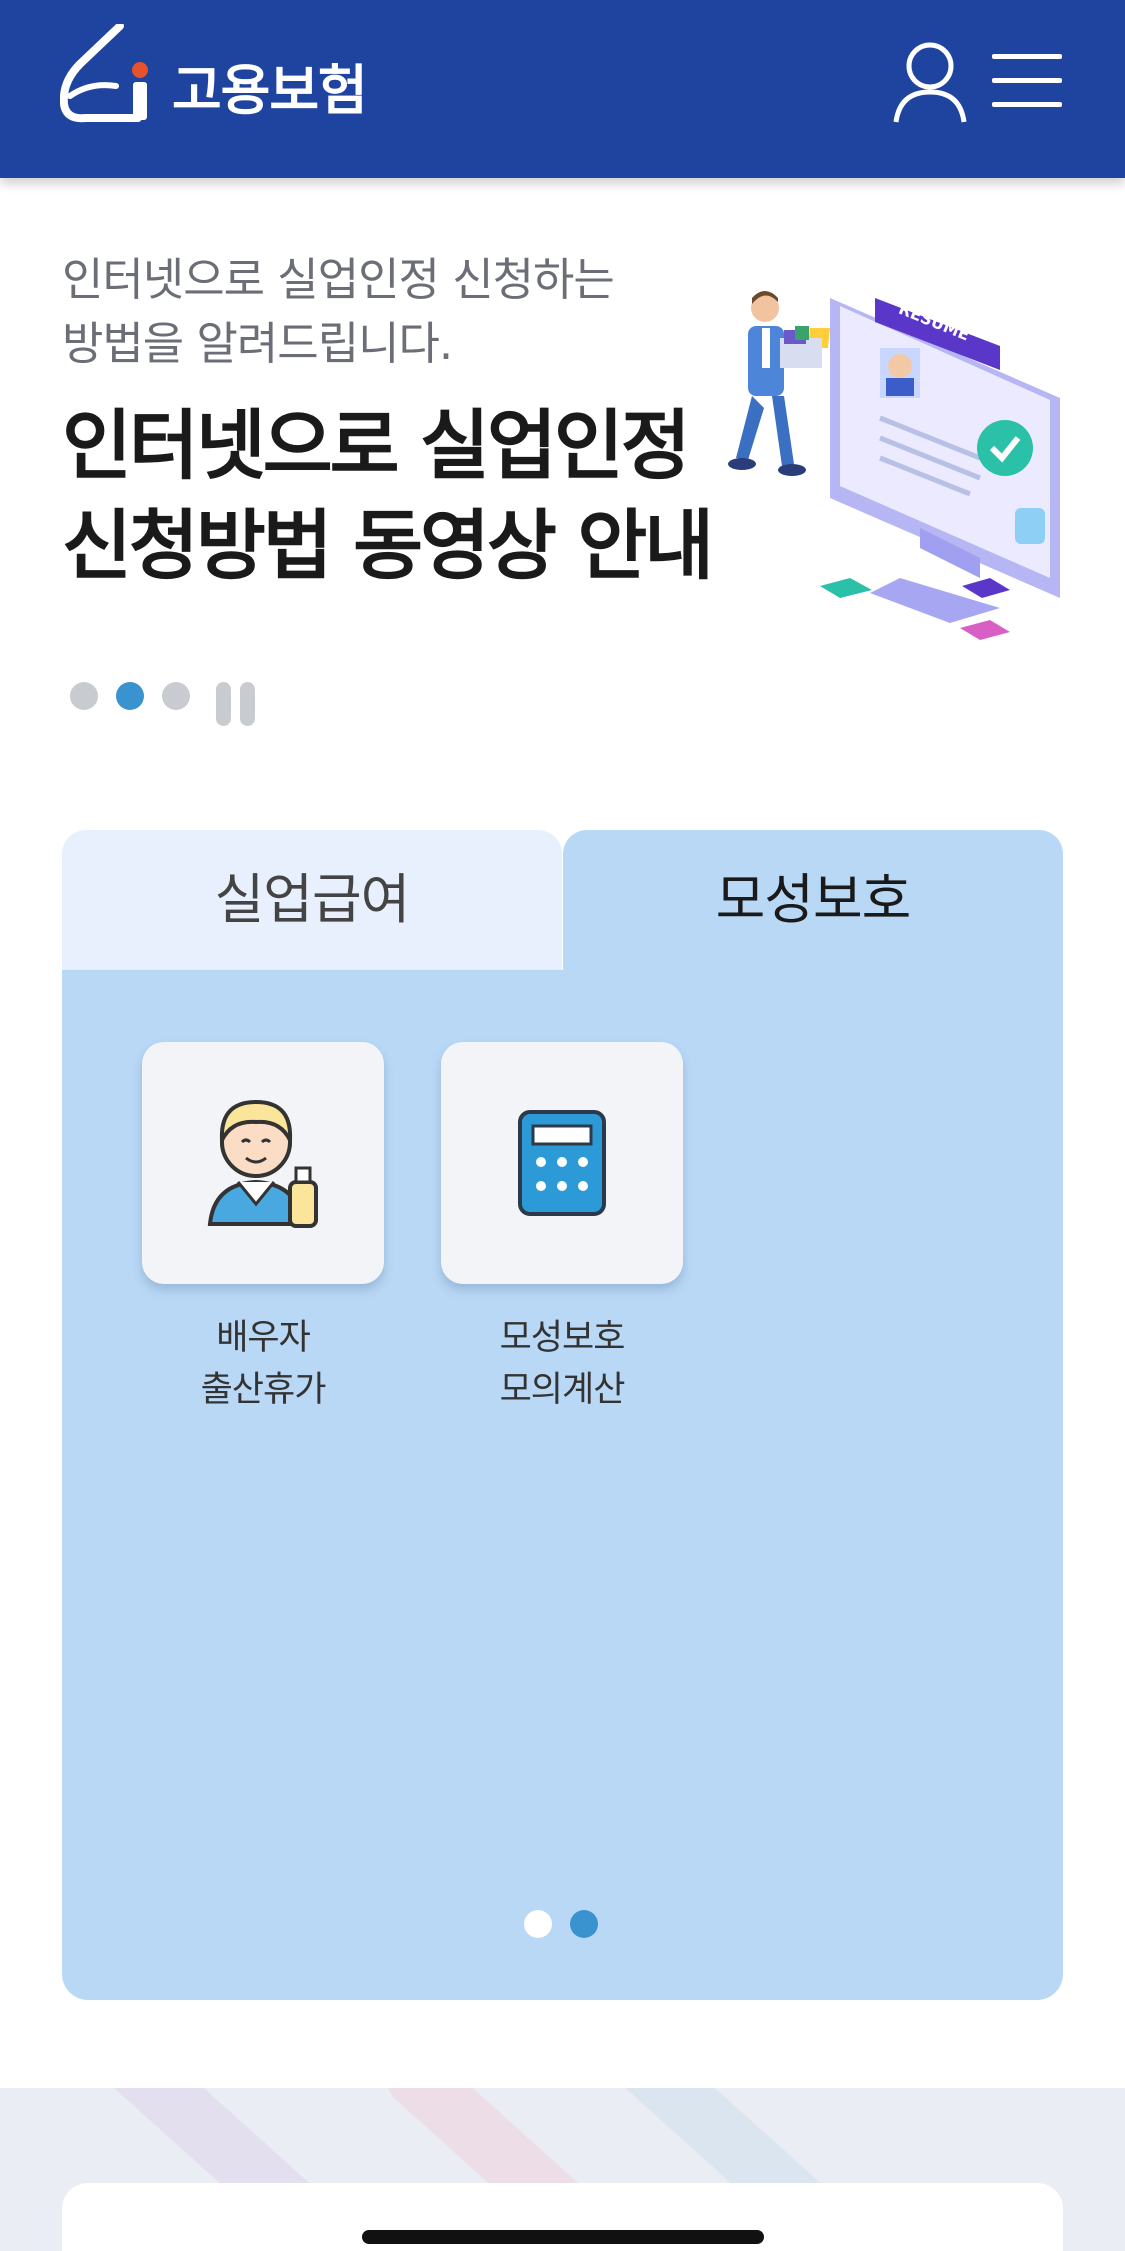 This screenshot has width=1125, height=2251. I want to click on calculator-icon, so click(562, 1163).